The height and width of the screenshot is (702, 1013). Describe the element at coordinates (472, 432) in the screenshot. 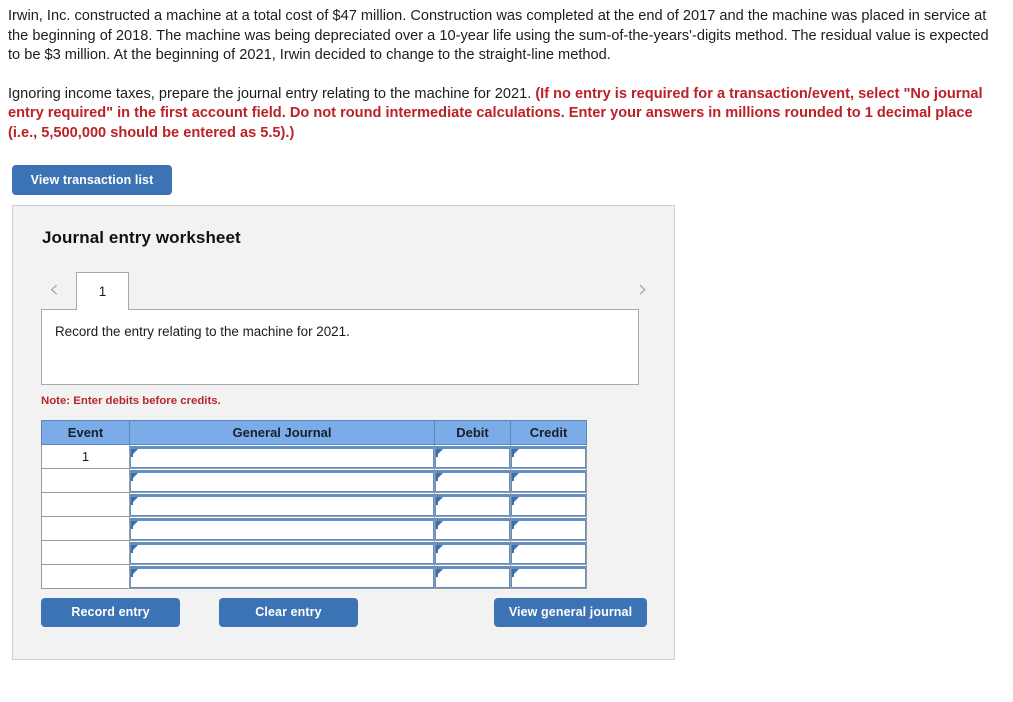

I see `column-header-debit: Debit` at that location.